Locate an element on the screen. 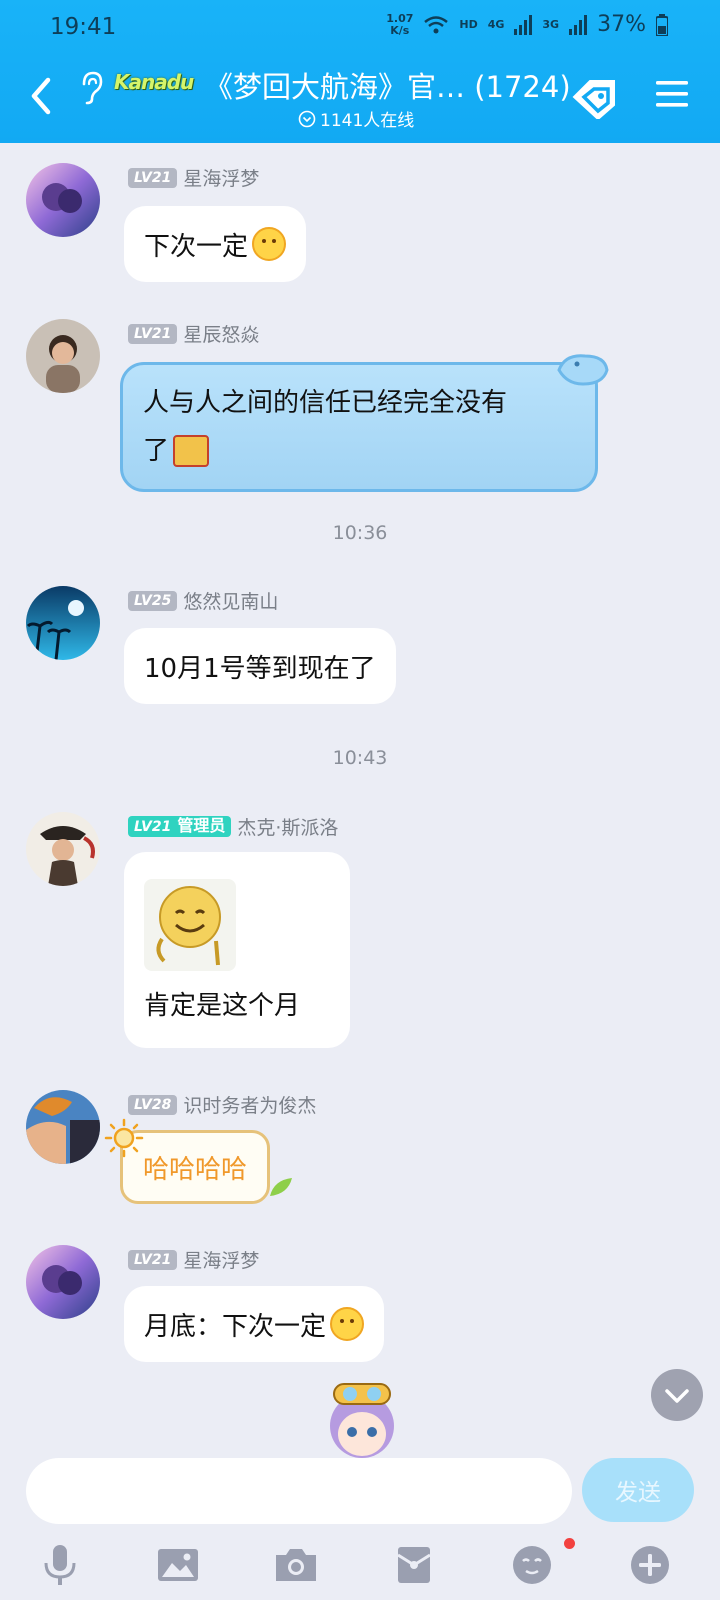 Image resolution: width=720 pixels, height=1600 pixels. message-timestamp: 10:43 is located at coordinates (360, 758).